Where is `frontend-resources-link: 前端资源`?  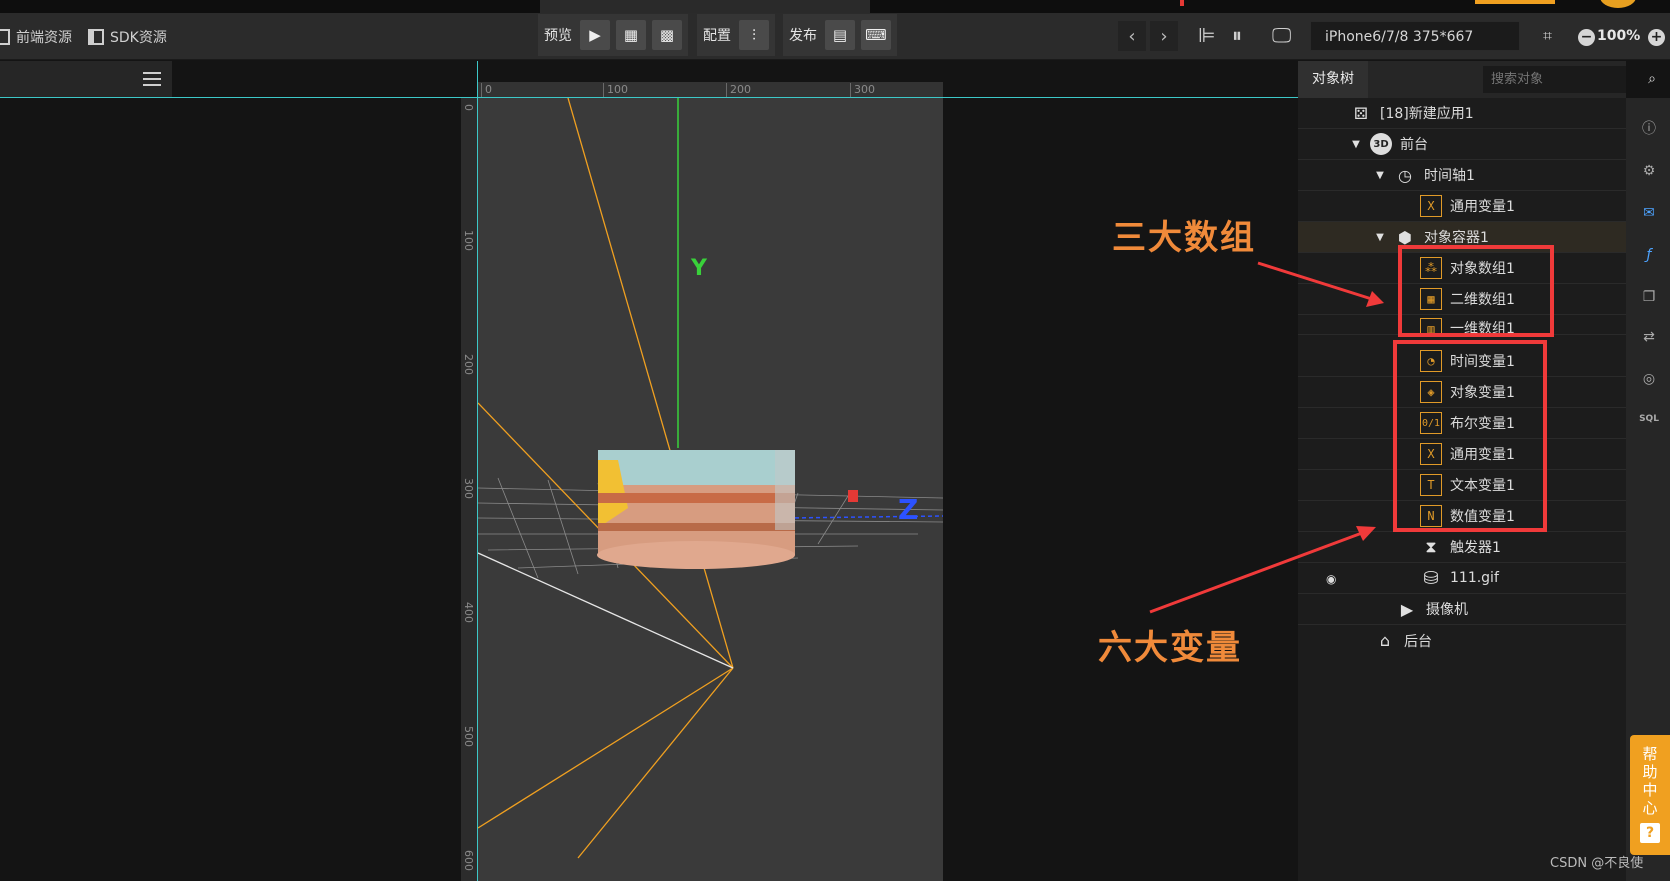
frontend-resources-link: 前端资源 is located at coordinates (36, 37).